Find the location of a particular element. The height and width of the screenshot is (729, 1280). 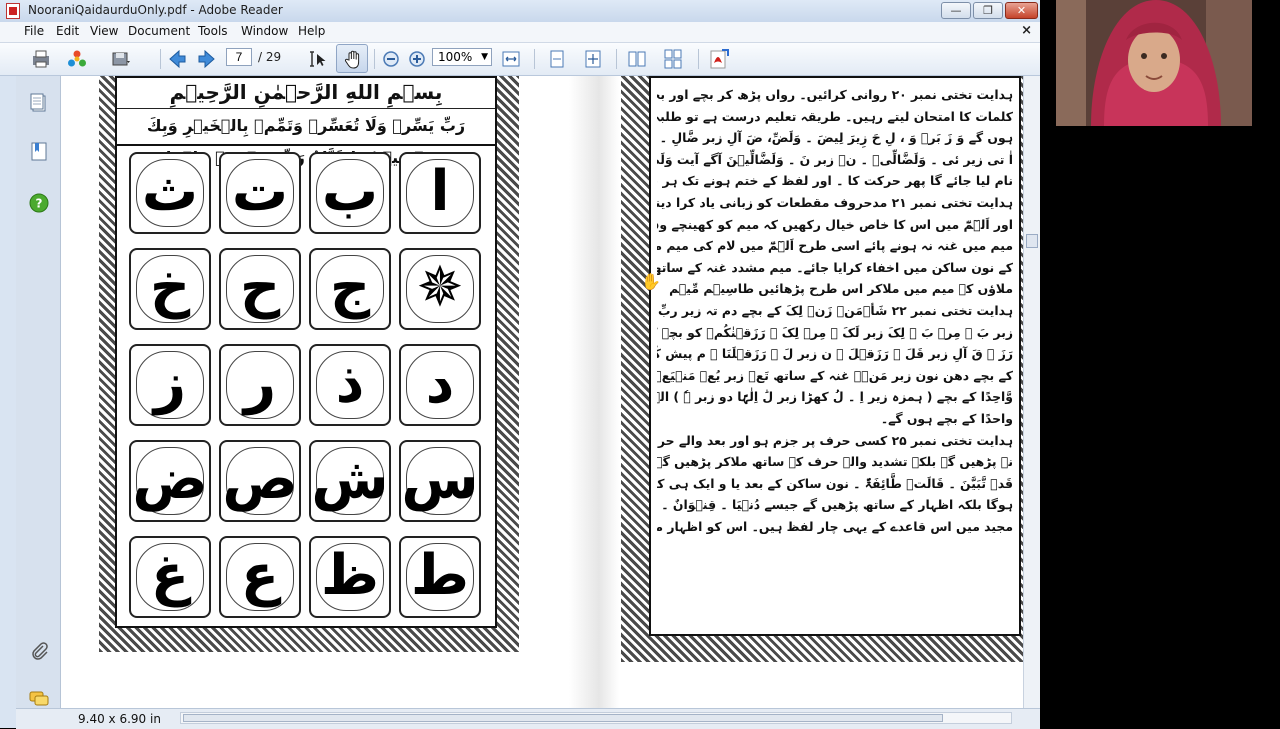

window-title: NooraniQaidaurduOnly.pdf - Adobe Reader is located at coordinates (155, 10).